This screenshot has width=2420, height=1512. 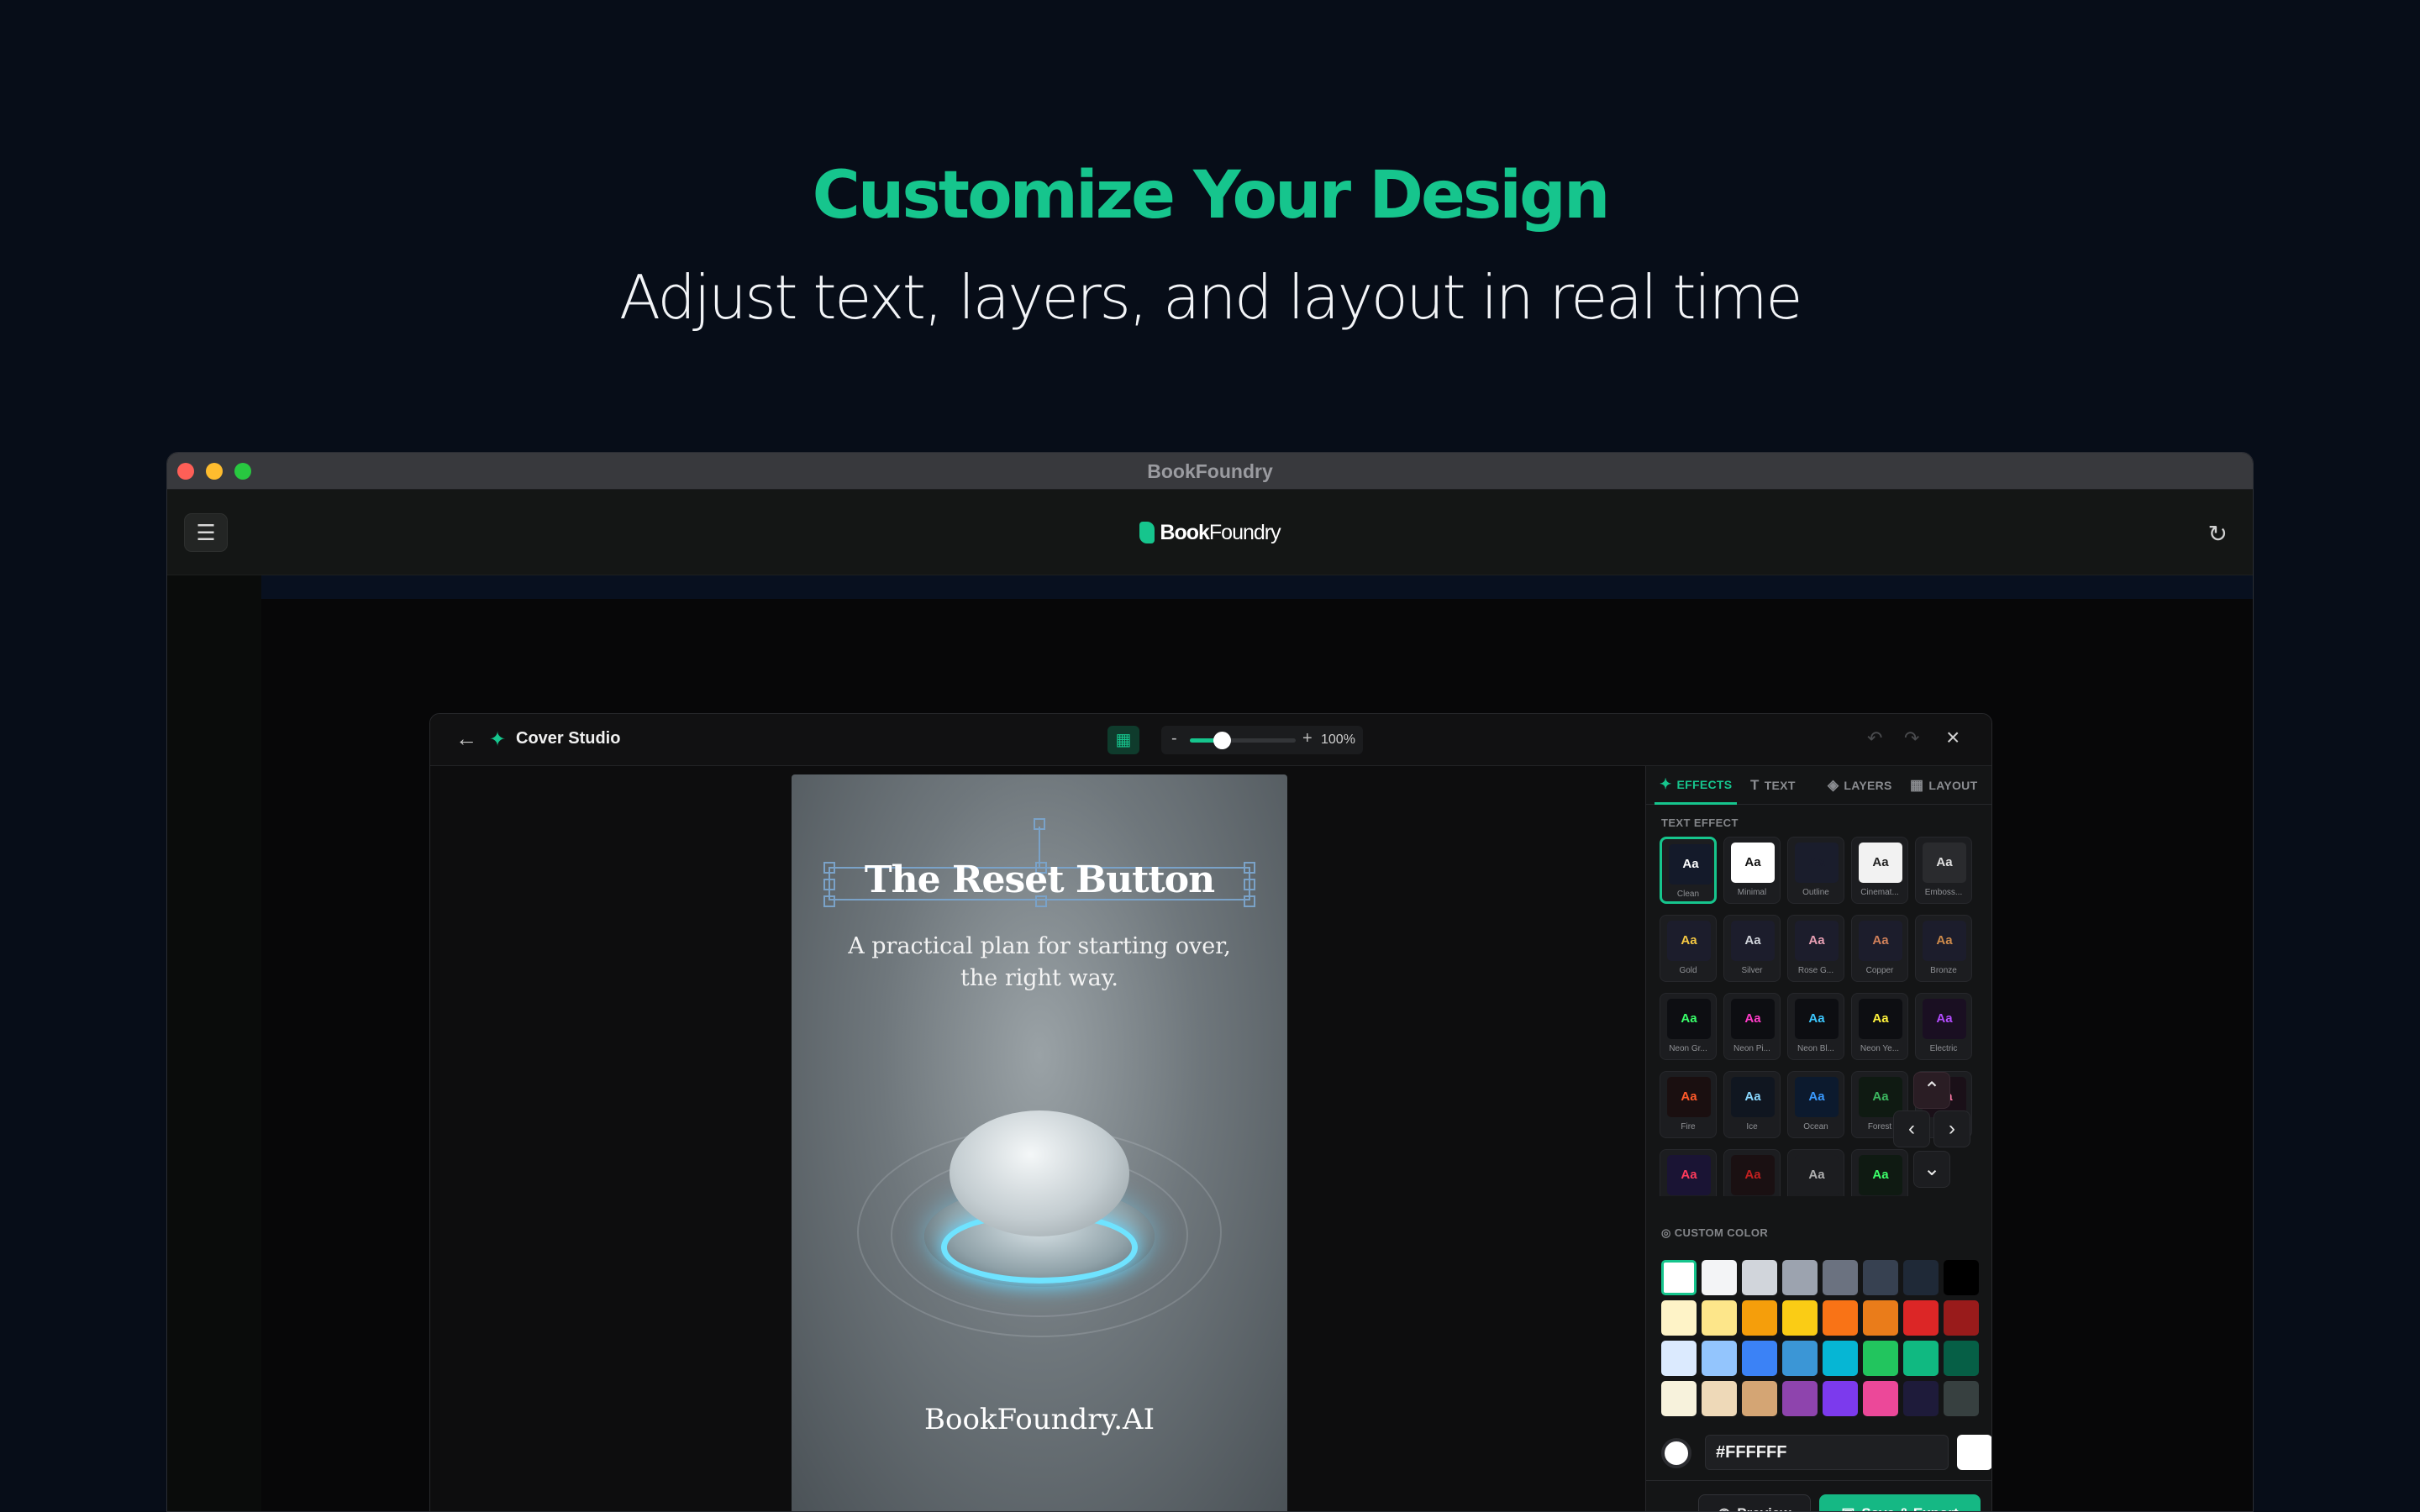 What do you see at coordinates (1243, 740) in the screenshot?
I see `zoom-slider` at bounding box center [1243, 740].